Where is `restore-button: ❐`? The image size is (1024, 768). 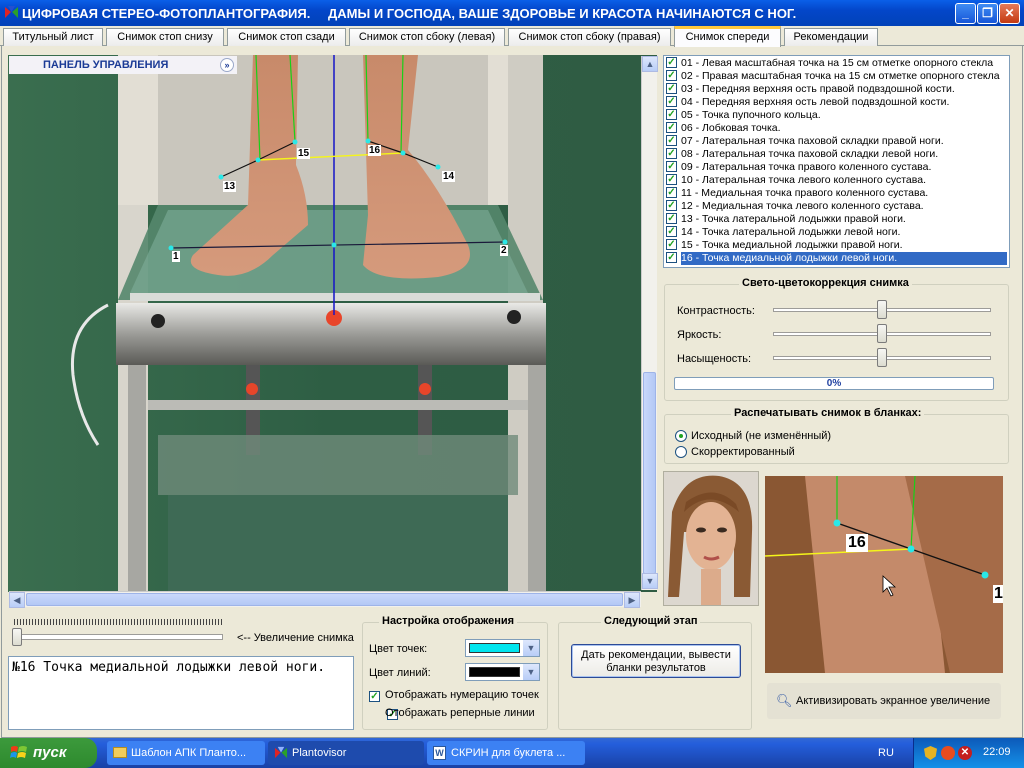 restore-button: ❐ is located at coordinates (987, 13).